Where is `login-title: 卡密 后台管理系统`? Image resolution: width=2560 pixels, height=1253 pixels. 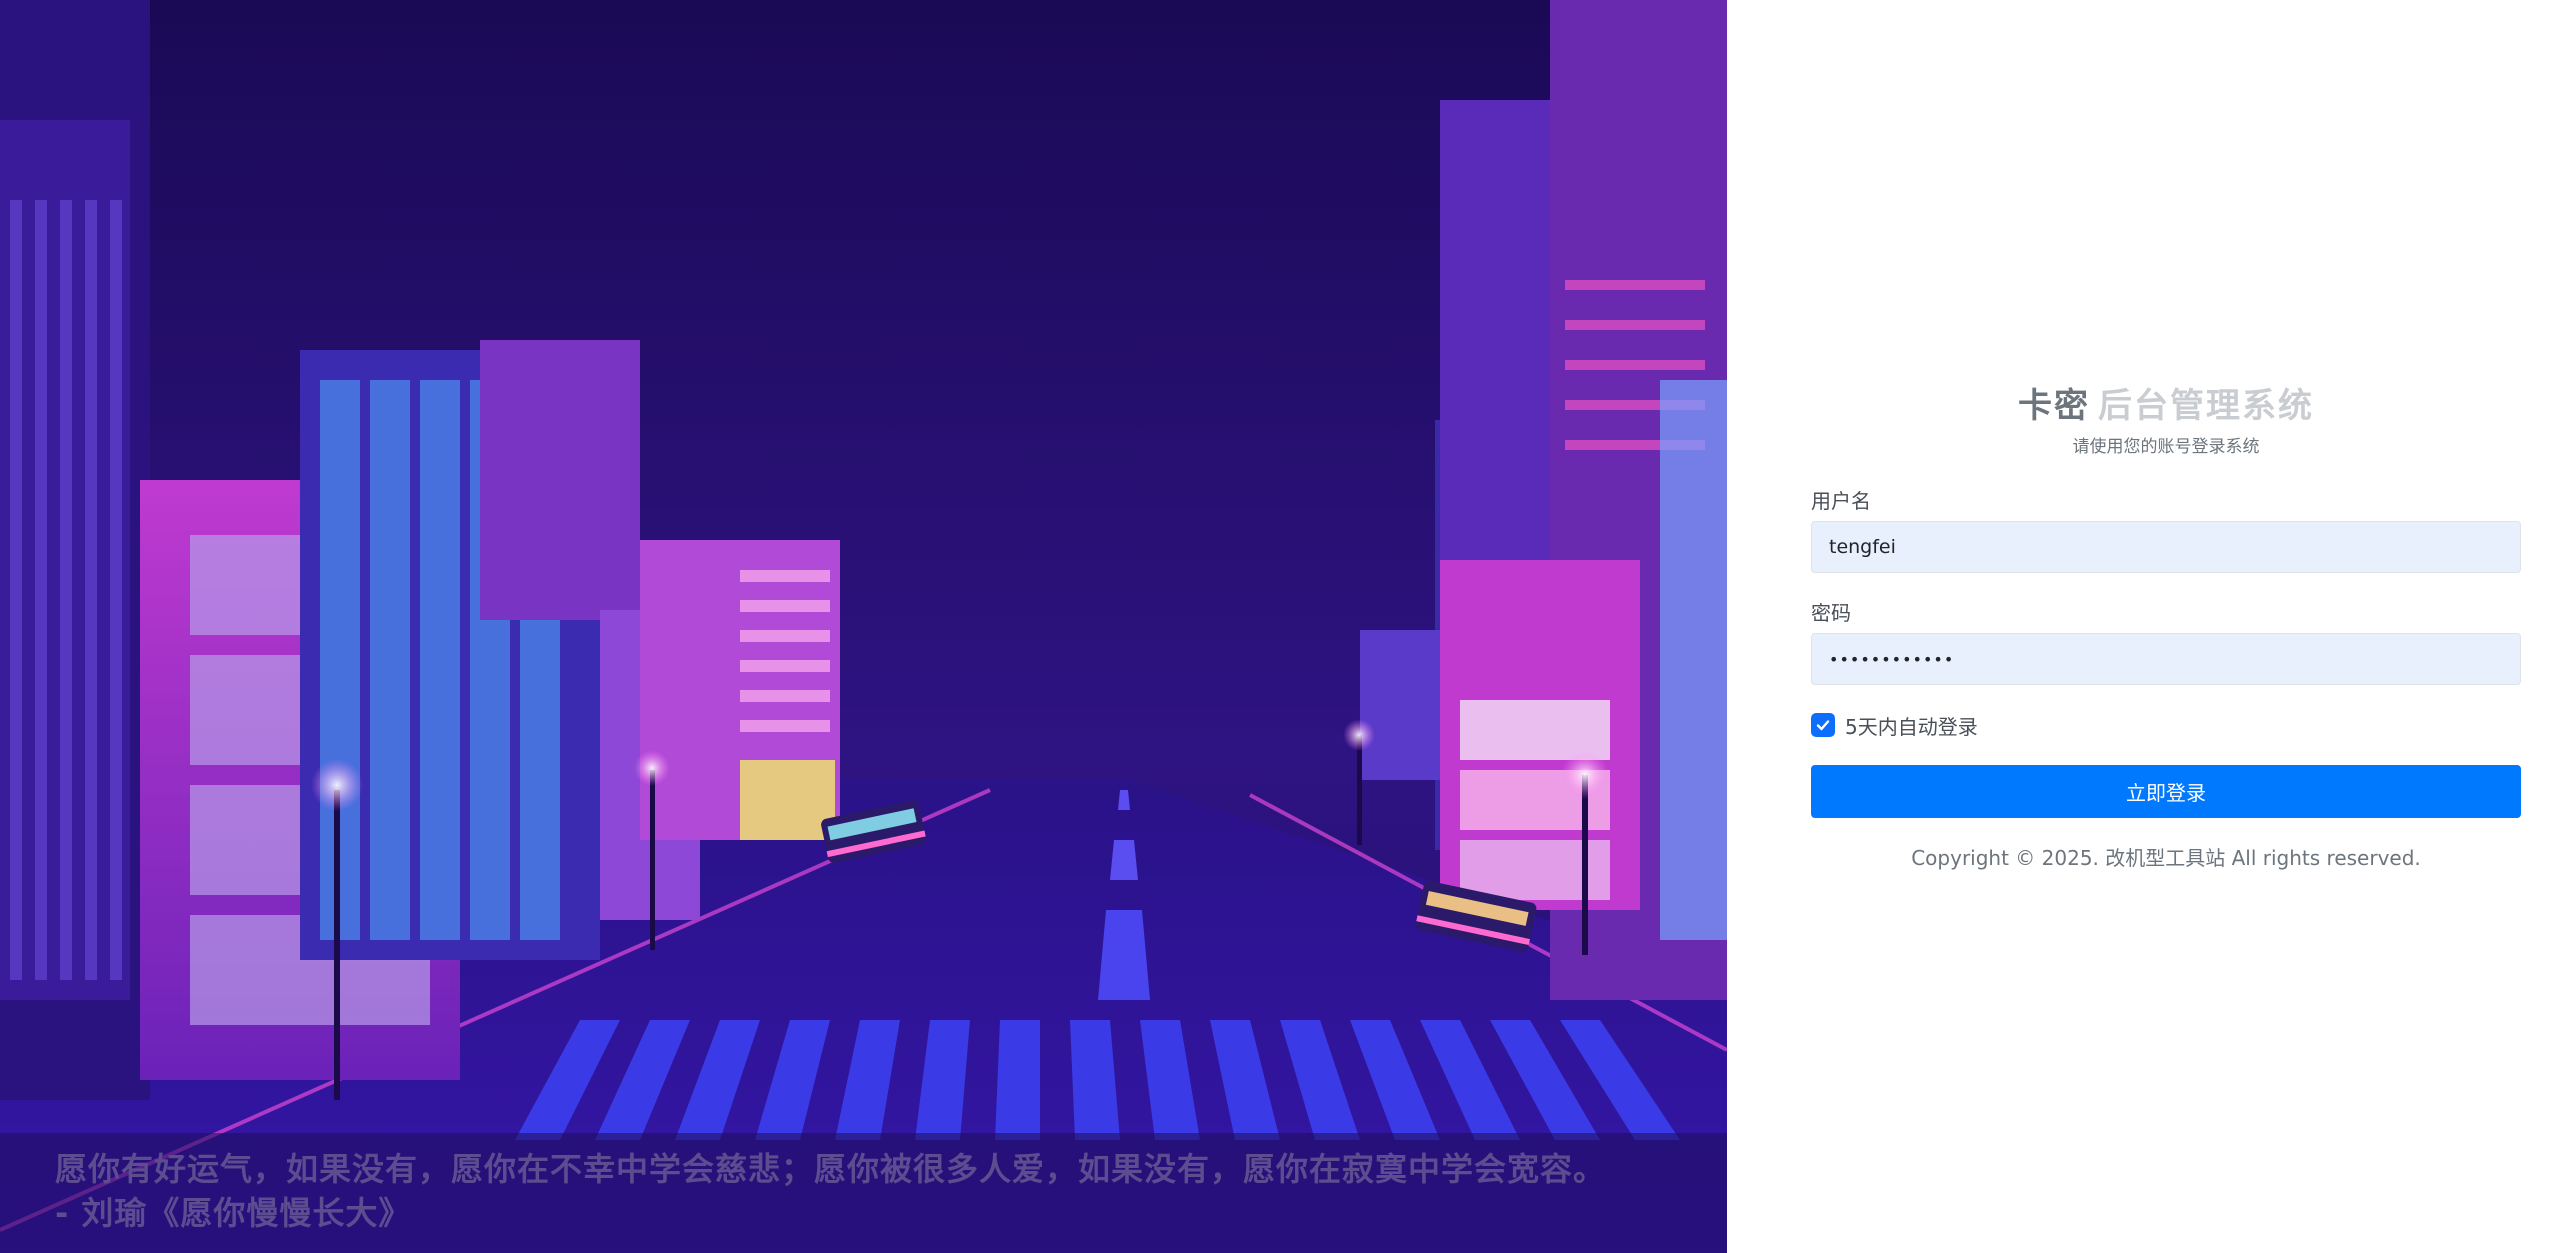 login-title: 卡密 后台管理系统 is located at coordinates (2166, 406).